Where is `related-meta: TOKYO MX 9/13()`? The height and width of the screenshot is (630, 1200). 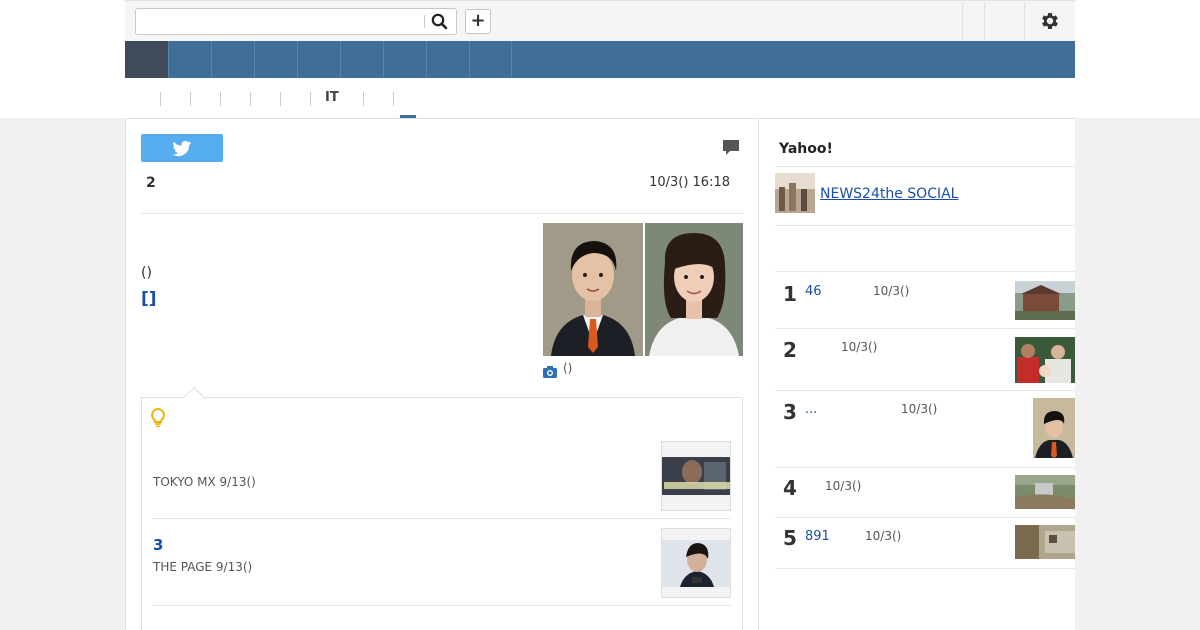
related-meta: TOKYO MX 9/13() is located at coordinates (204, 482).